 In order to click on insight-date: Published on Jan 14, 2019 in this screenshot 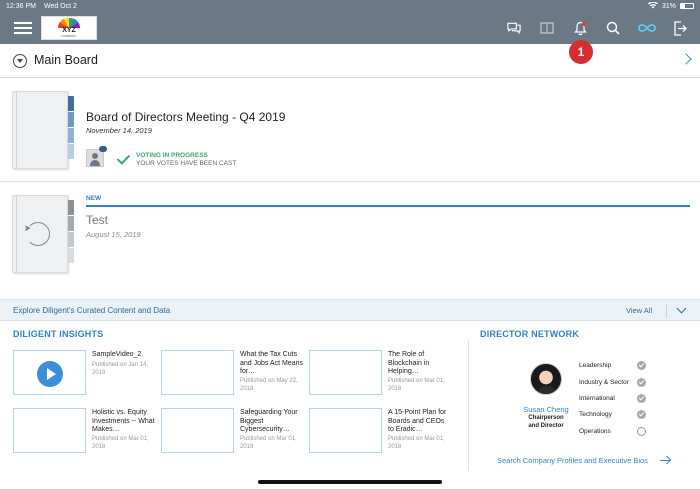, I will do `click(120, 369)`.